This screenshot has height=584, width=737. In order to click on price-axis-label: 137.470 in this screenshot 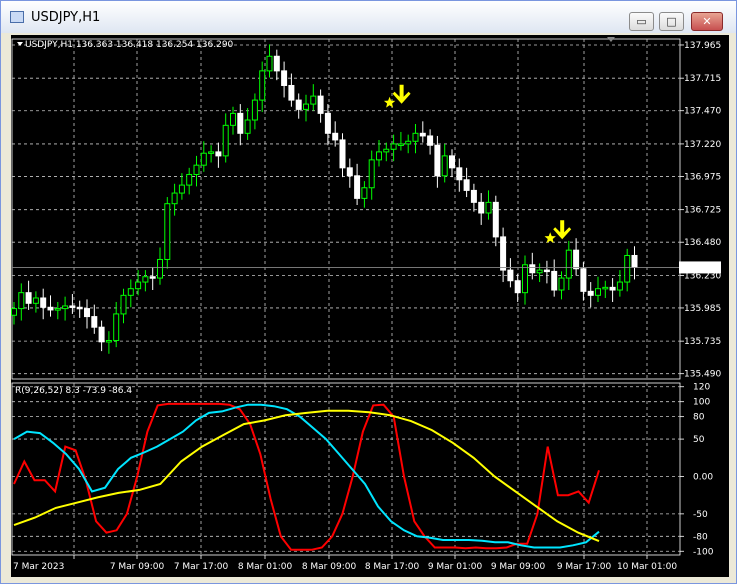, I will do `click(702, 112)`.